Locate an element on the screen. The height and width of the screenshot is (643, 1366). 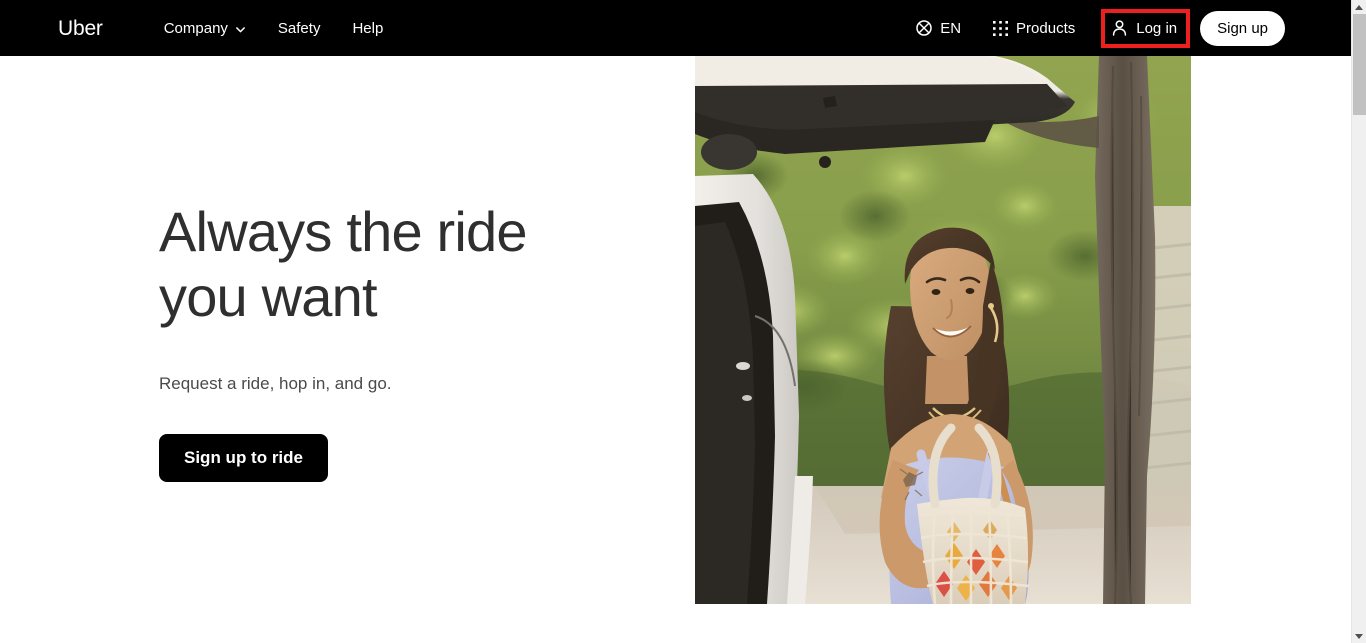
globe-icon is located at coordinates (924, 28).